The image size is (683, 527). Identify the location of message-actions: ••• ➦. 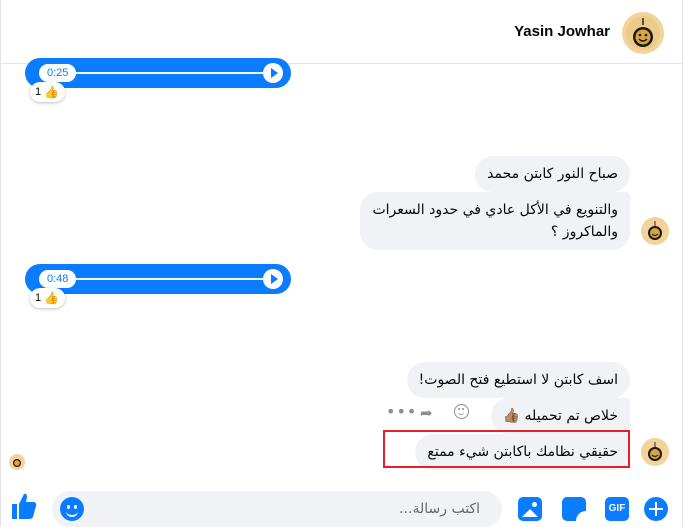
(431, 413).